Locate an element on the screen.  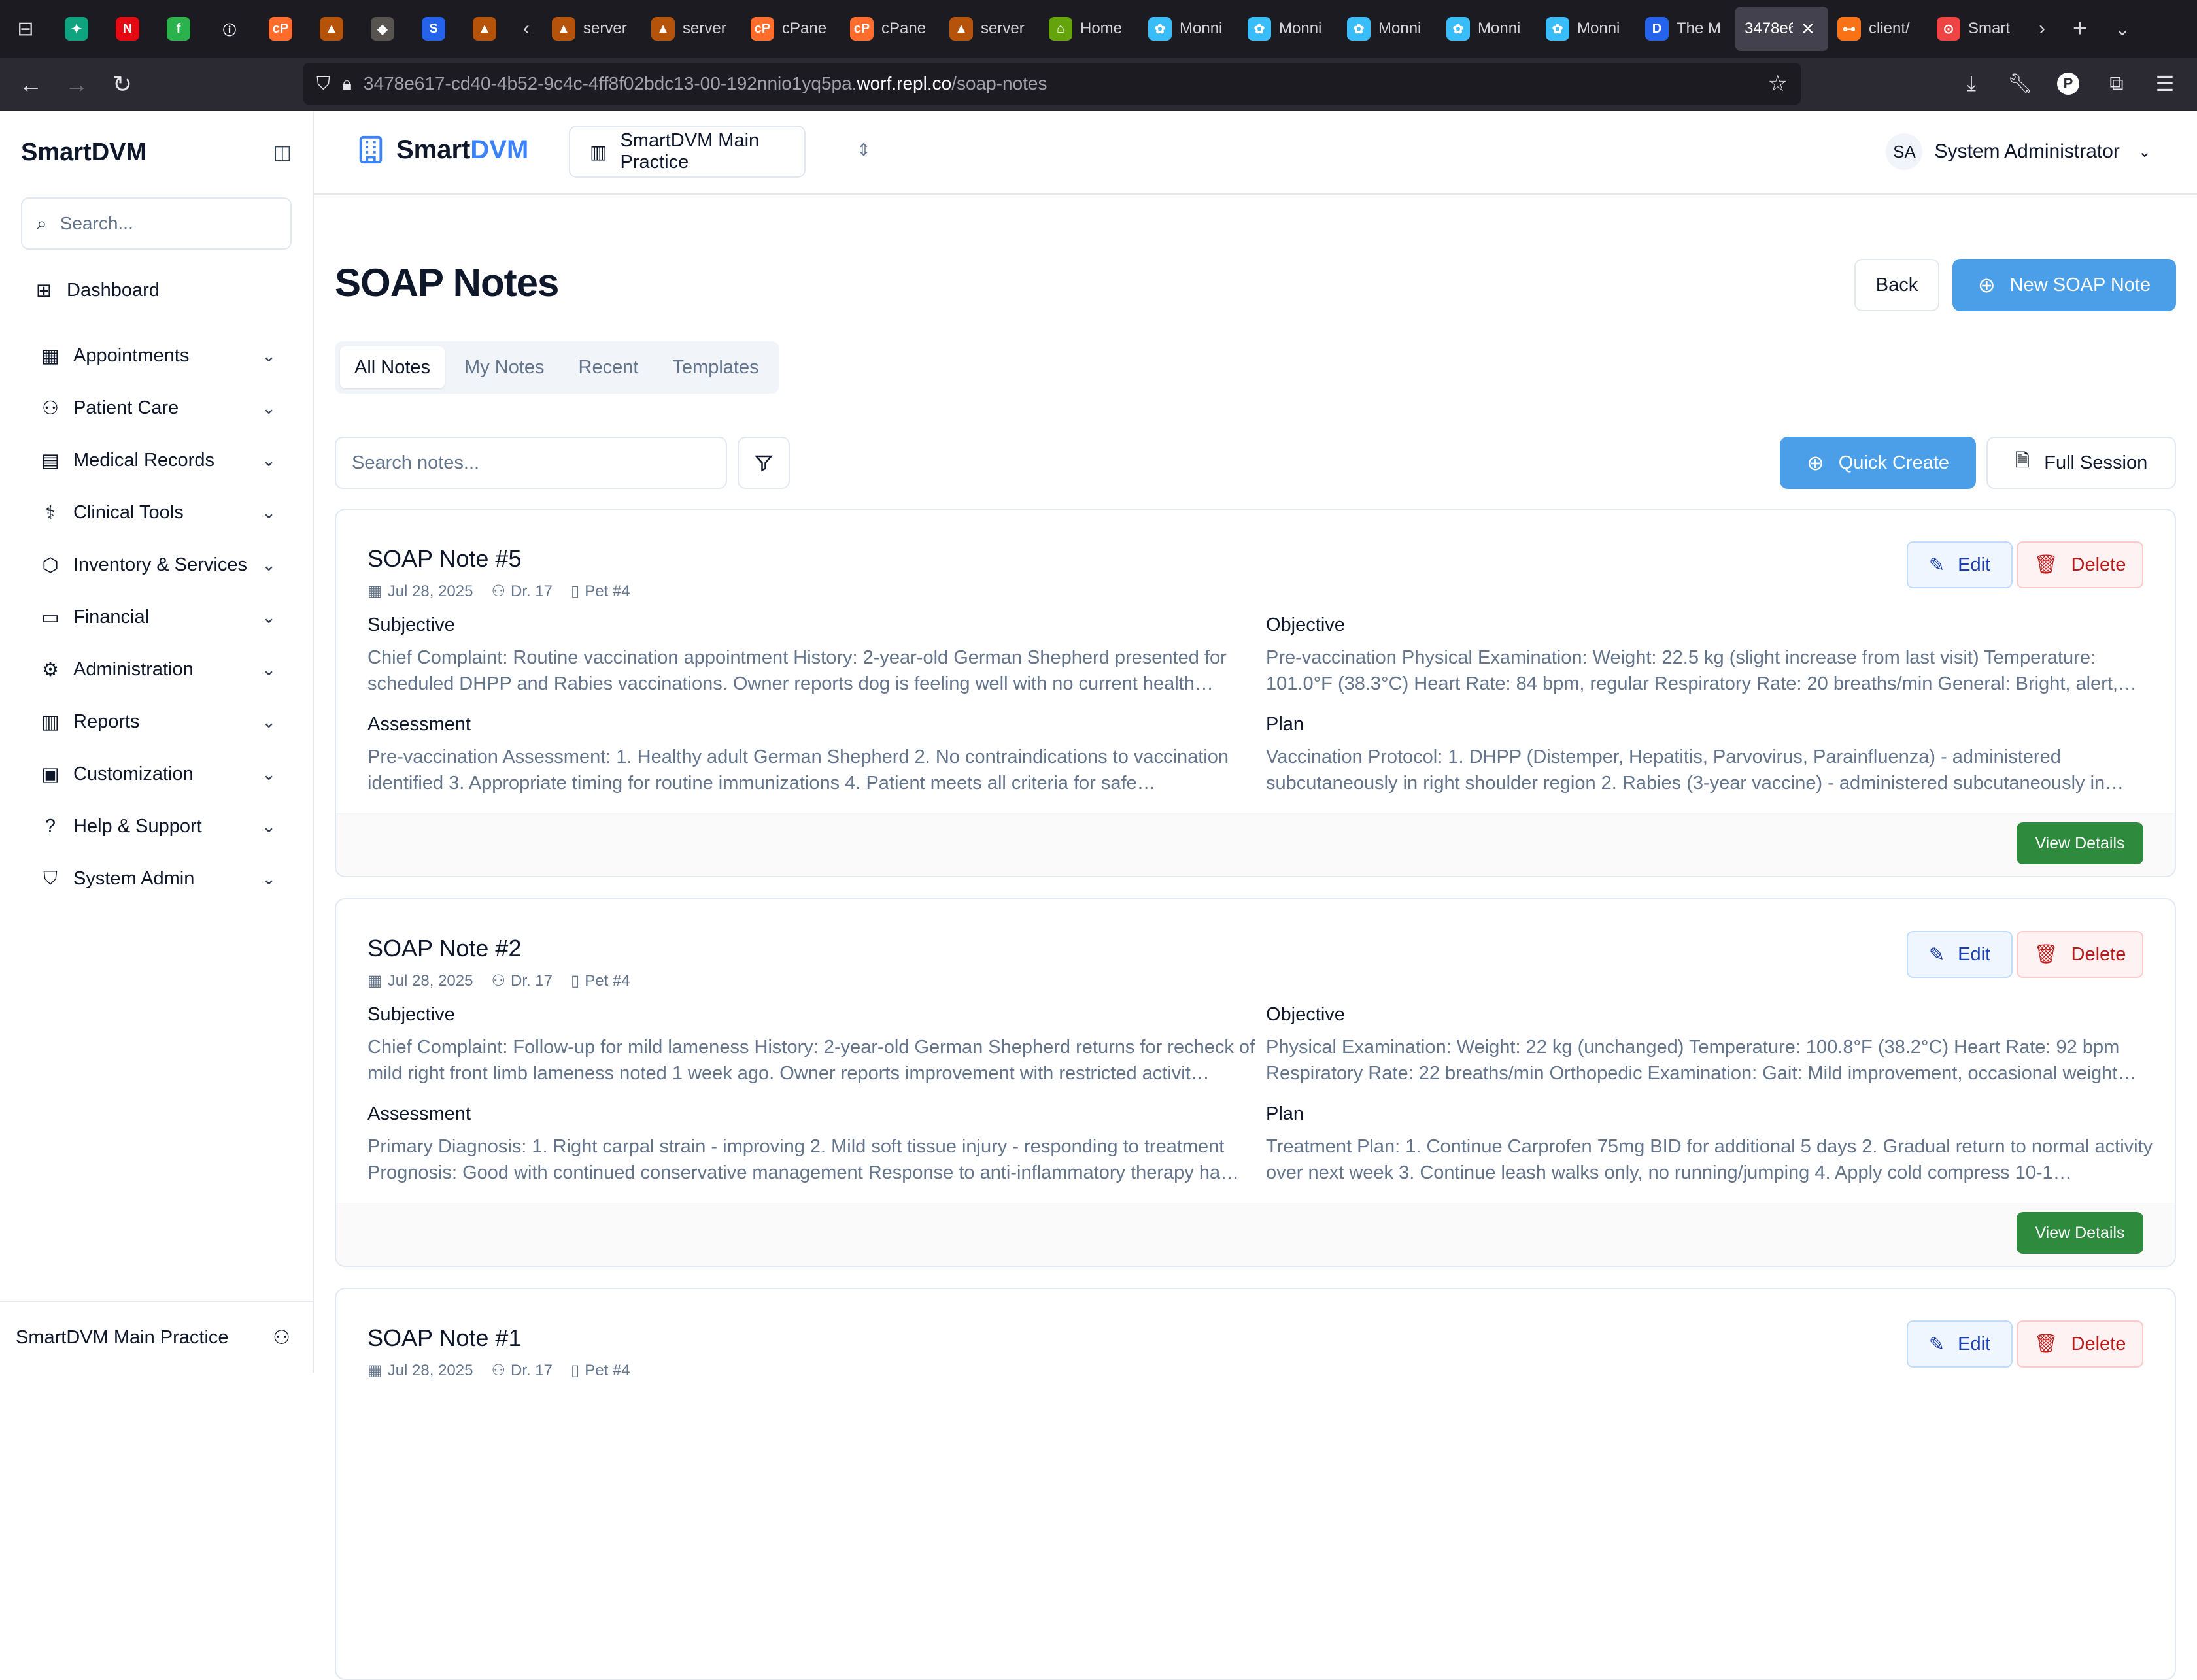
tab-active: 3478e6 ✕ is located at coordinates (1781, 29).